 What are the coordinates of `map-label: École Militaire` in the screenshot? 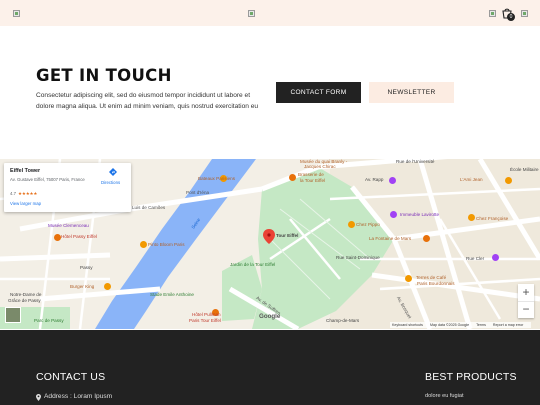 It's located at (524, 169).